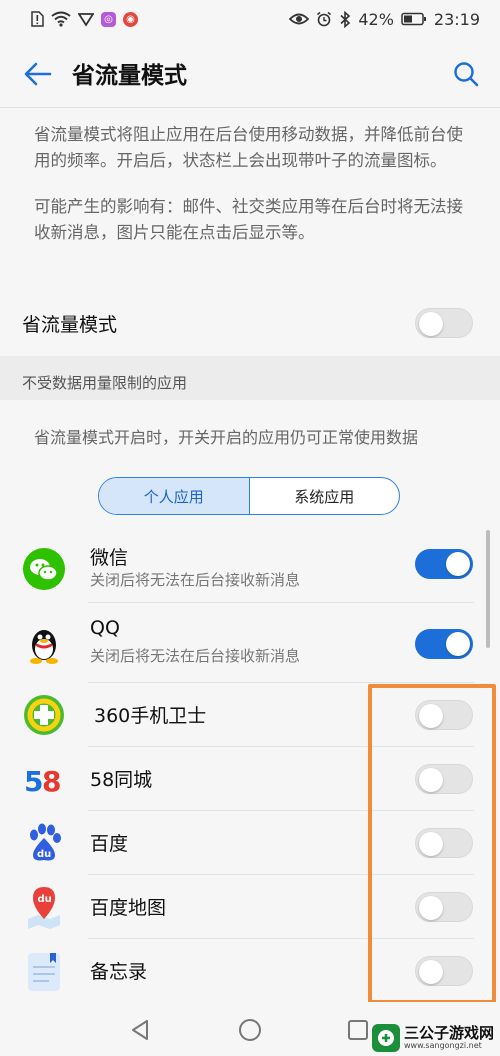 The image size is (500, 1056). I want to click on hotspot-icon, so click(86, 19).